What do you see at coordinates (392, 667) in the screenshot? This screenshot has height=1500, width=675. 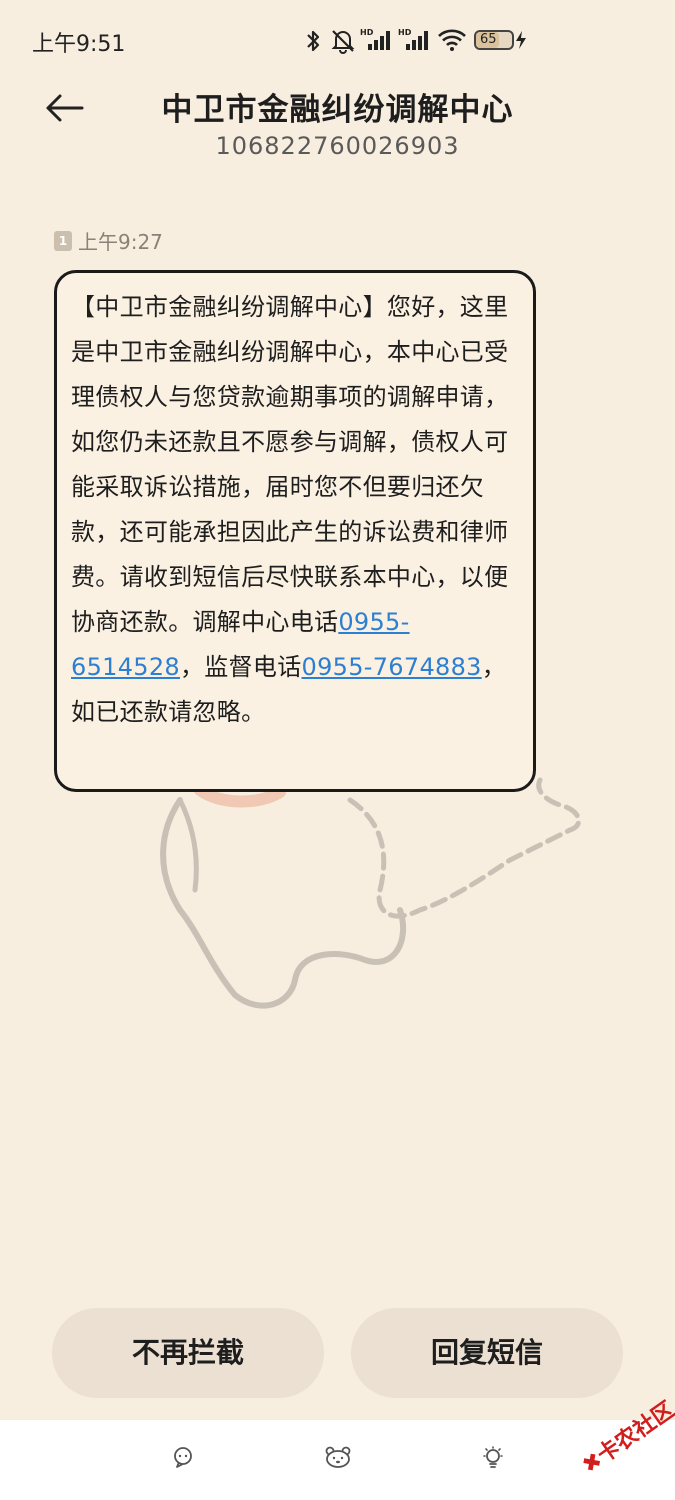 I see `phone-link-supervision: 0955-7674883` at bounding box center [392, 667].